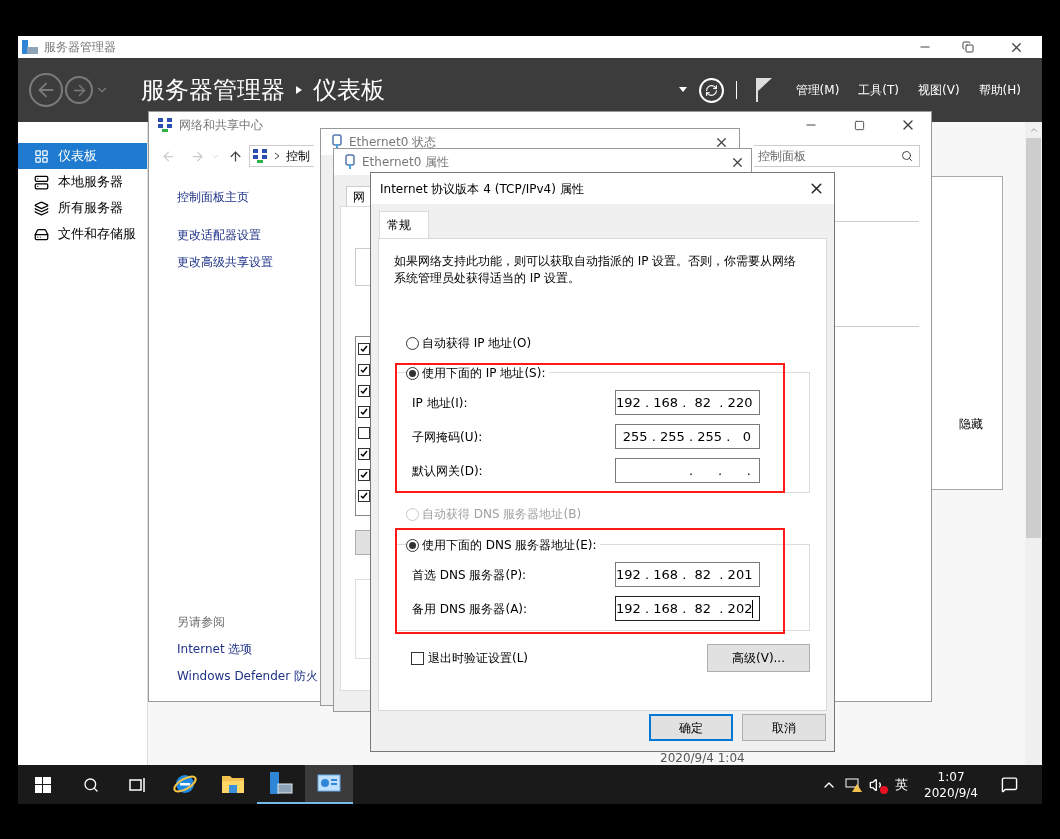 Image resolution: width=1060 pixels, height=839 pixels. Describe the element at coordinates (478, 658) in the screenshot. I see `checkbox-label: 退出时验证设置(L)` at that location.